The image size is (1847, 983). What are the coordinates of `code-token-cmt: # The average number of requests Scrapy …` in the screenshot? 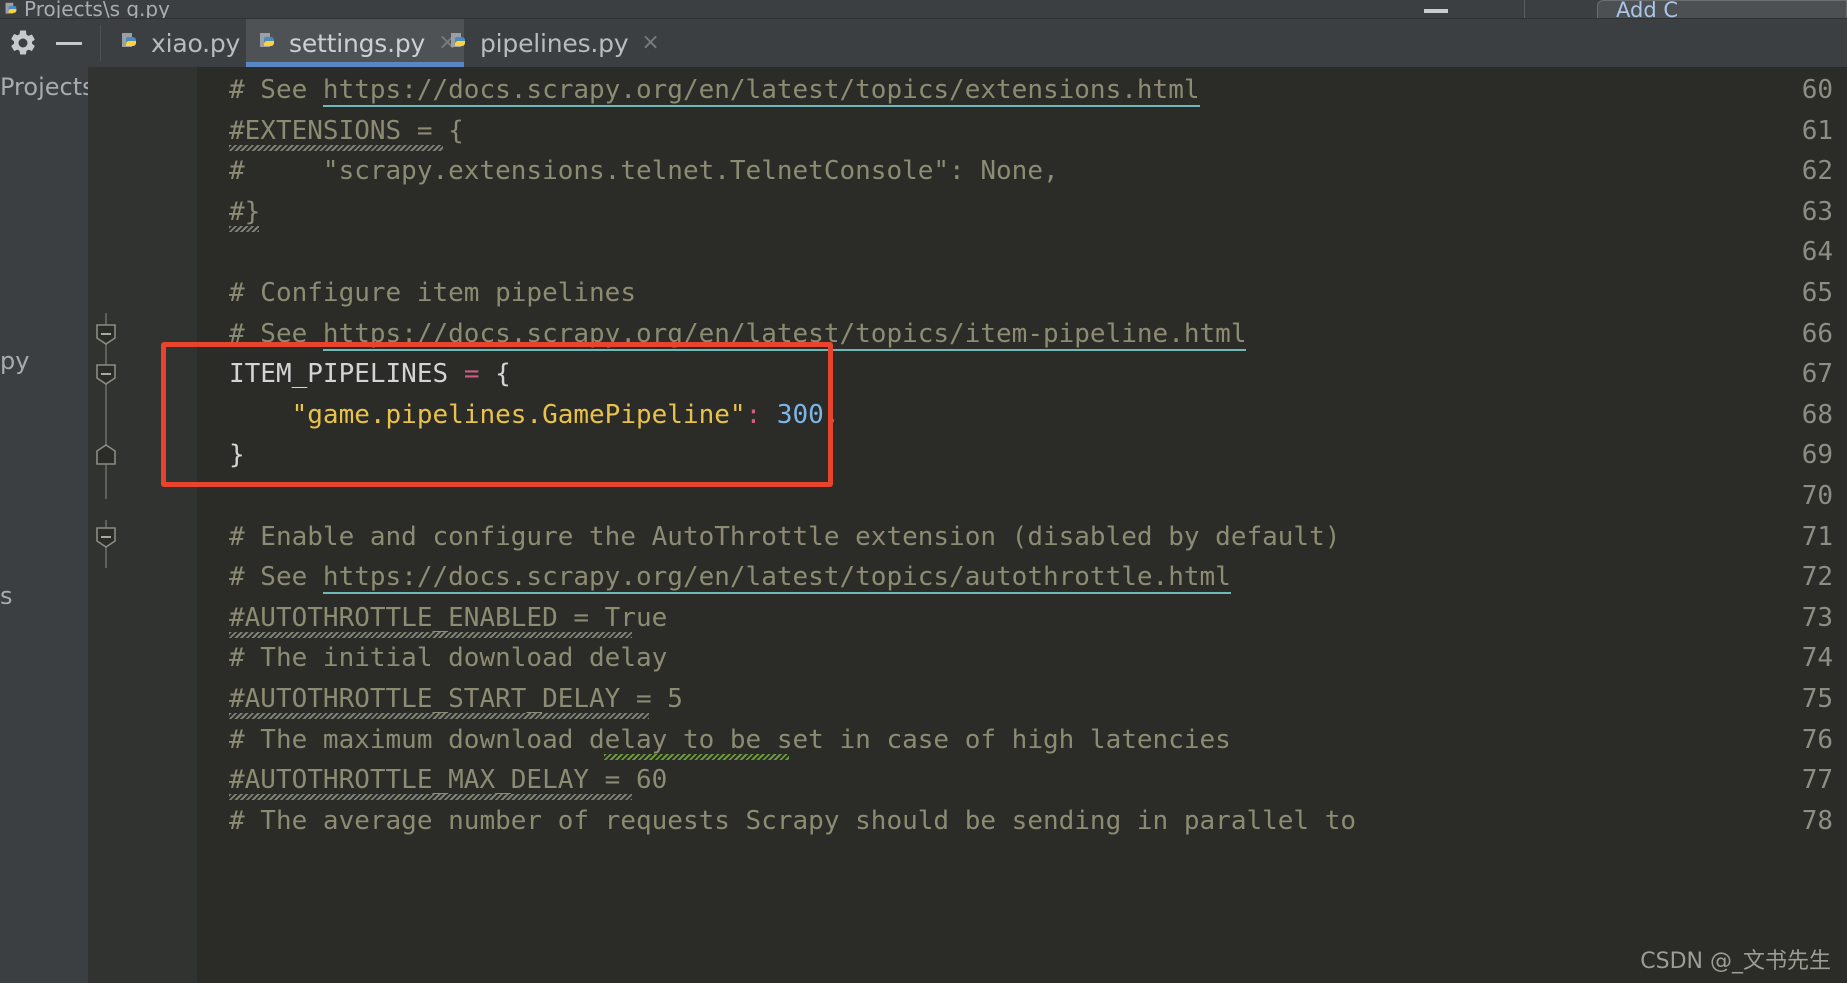 It's located at (793, 820).